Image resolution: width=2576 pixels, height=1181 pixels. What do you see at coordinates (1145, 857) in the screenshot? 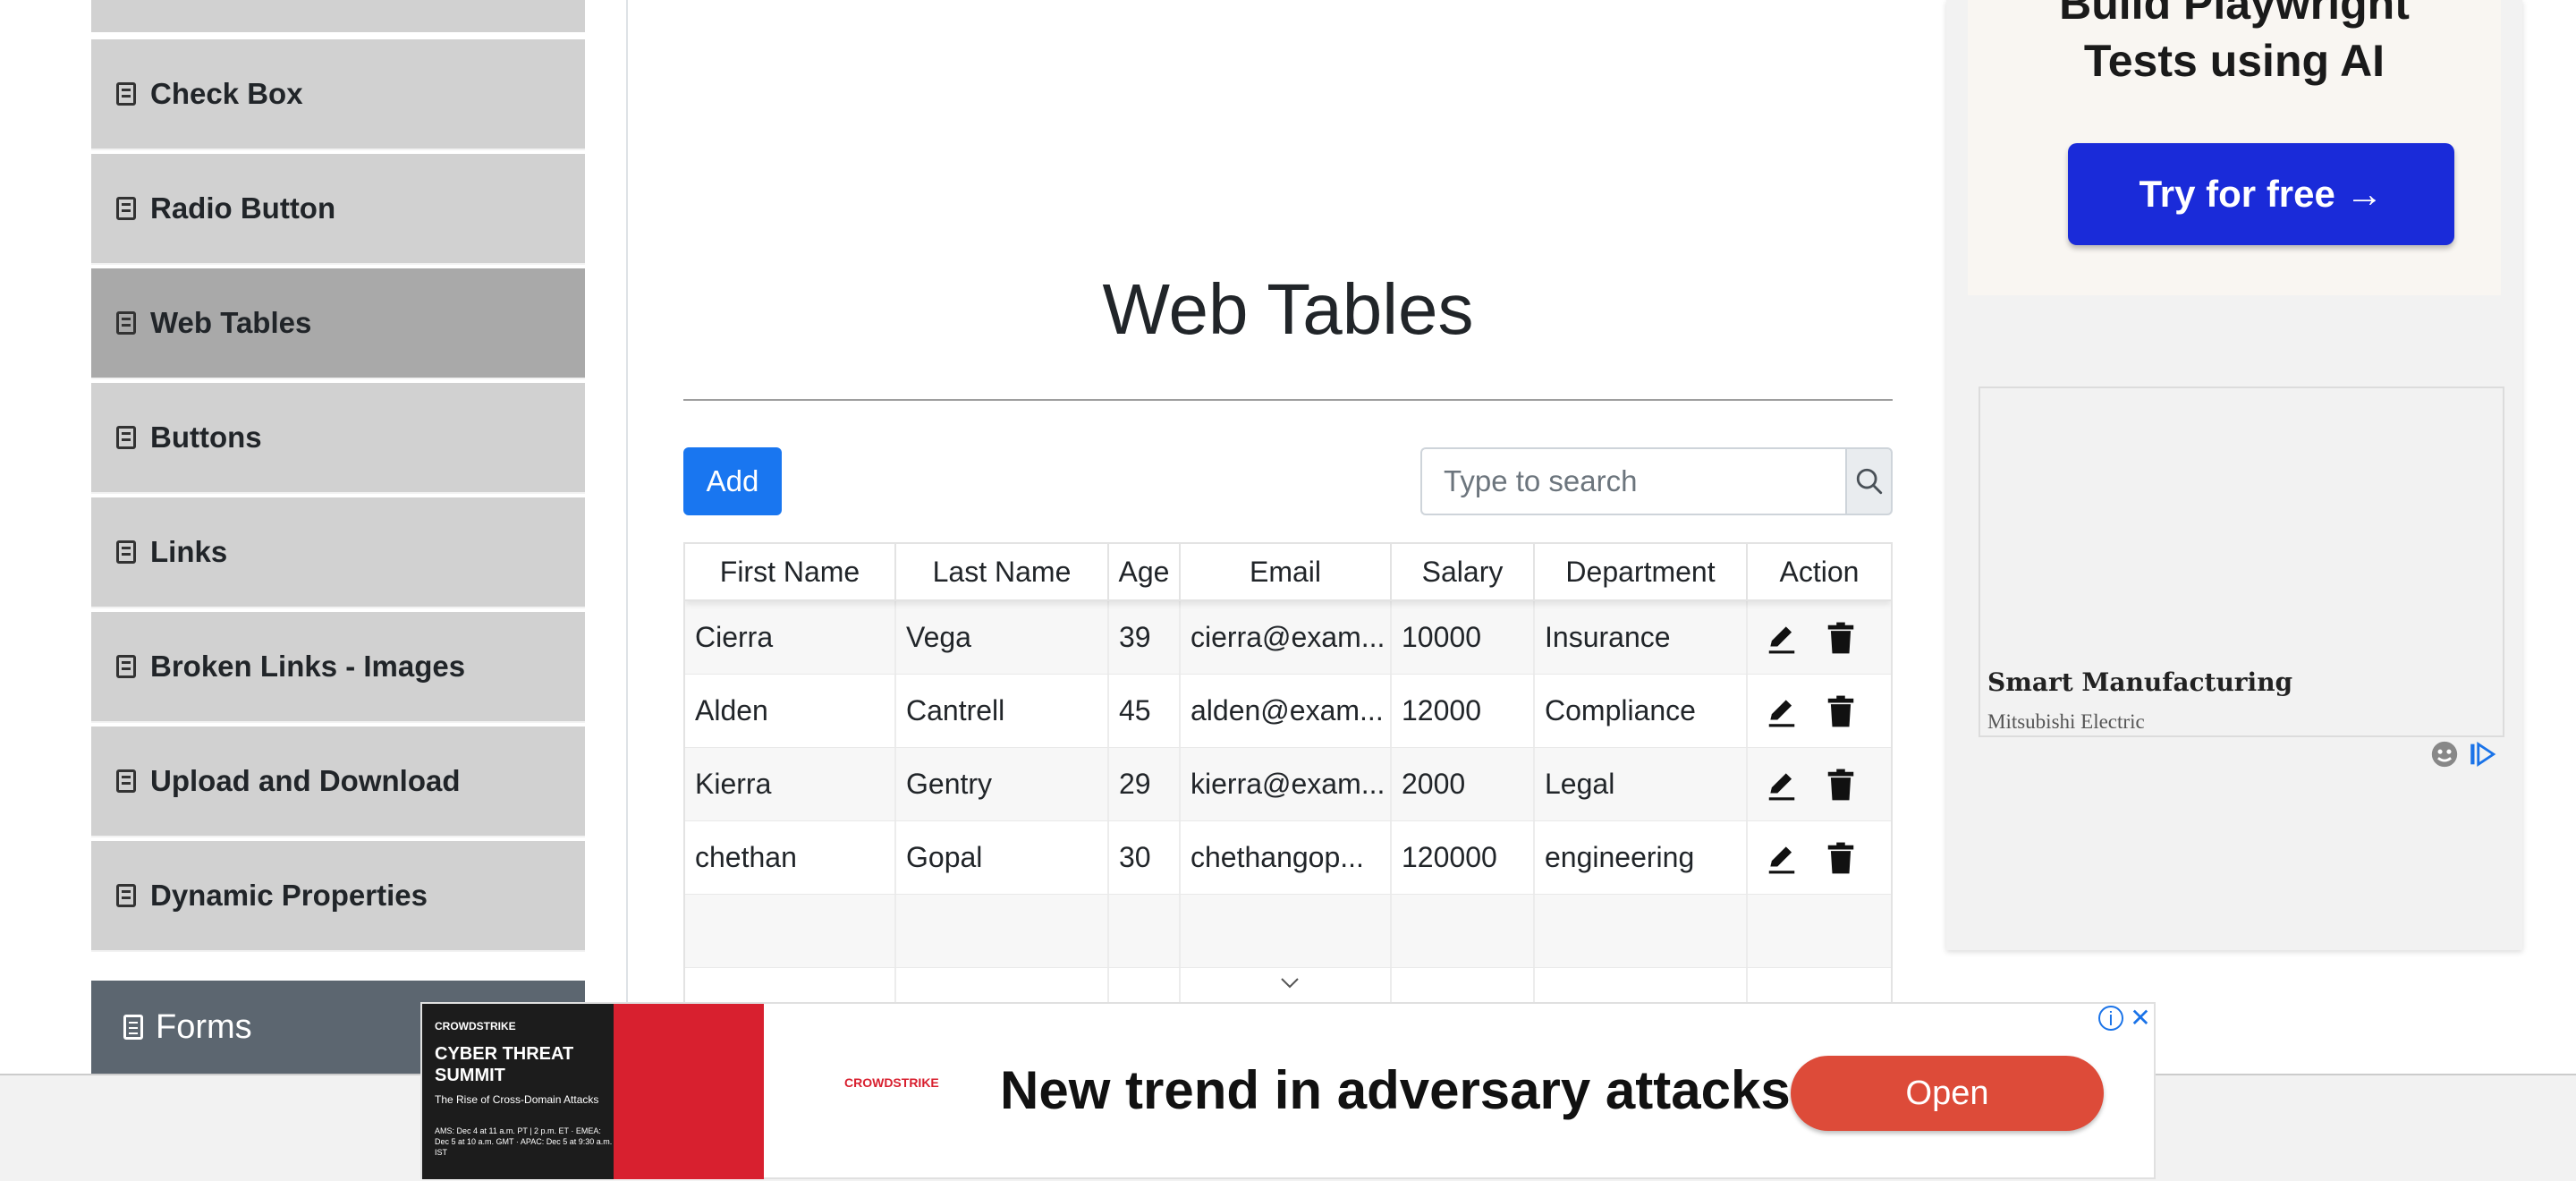
I see `table-cell: 30` at bounding box center [1145, 857].